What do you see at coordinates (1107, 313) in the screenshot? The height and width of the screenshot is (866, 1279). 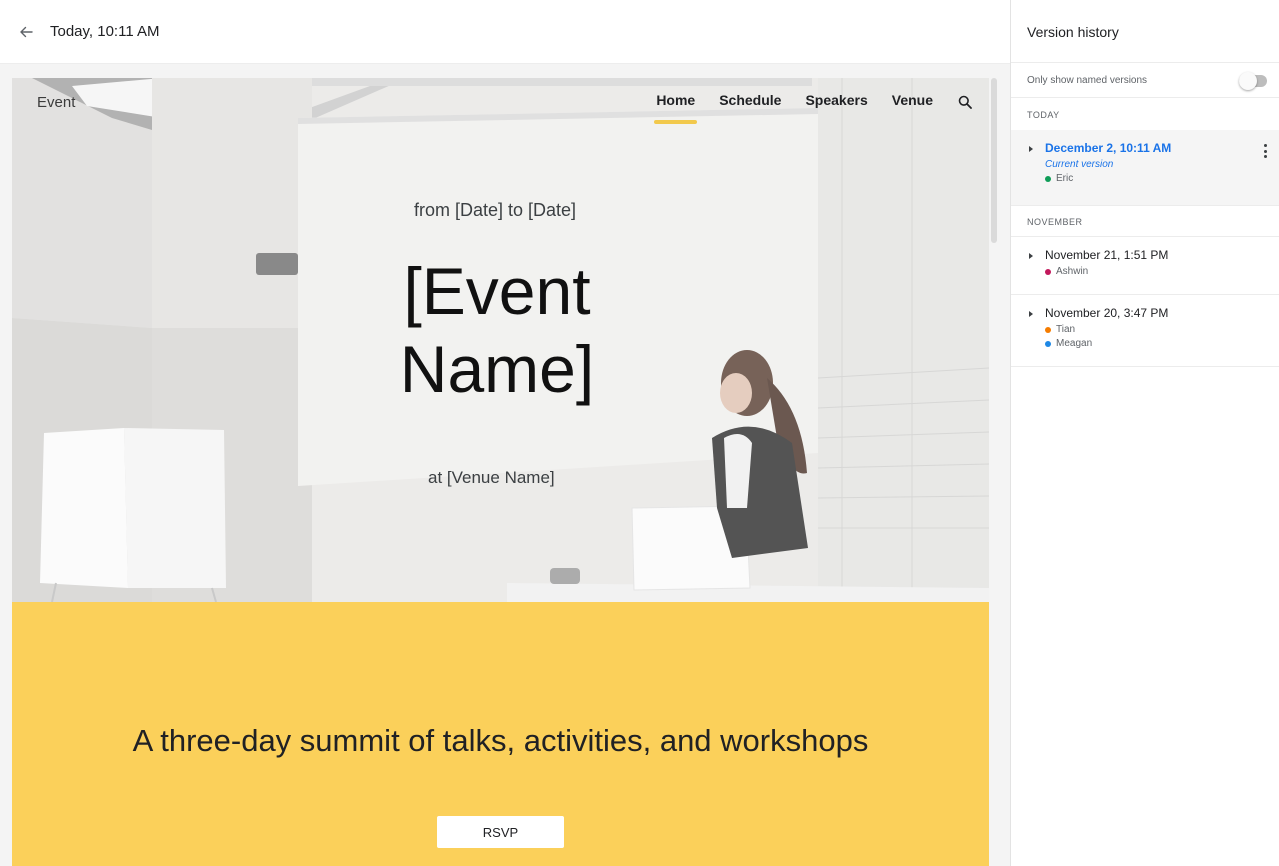 I see `version-date: November 20, 3:47 PM` at bounding box center [1107, 313].